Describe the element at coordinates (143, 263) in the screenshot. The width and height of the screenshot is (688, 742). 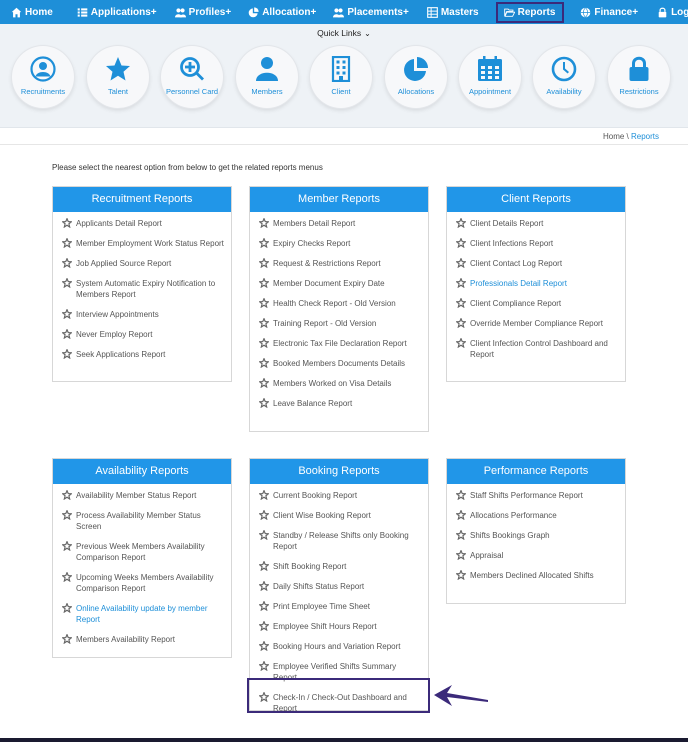
I see `report-link: Job Applied Source Report` at that location.